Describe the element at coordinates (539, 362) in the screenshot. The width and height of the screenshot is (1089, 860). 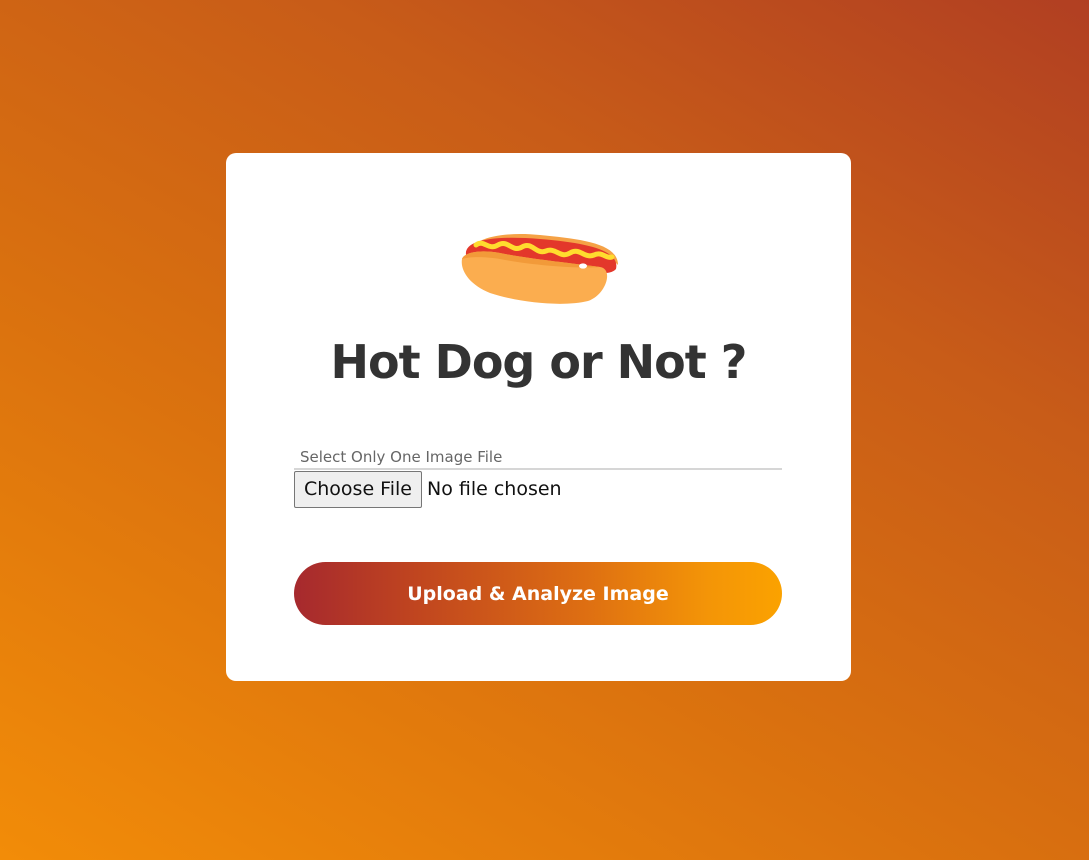
I see `page-title: Hot Dog or Not ?` at that location.